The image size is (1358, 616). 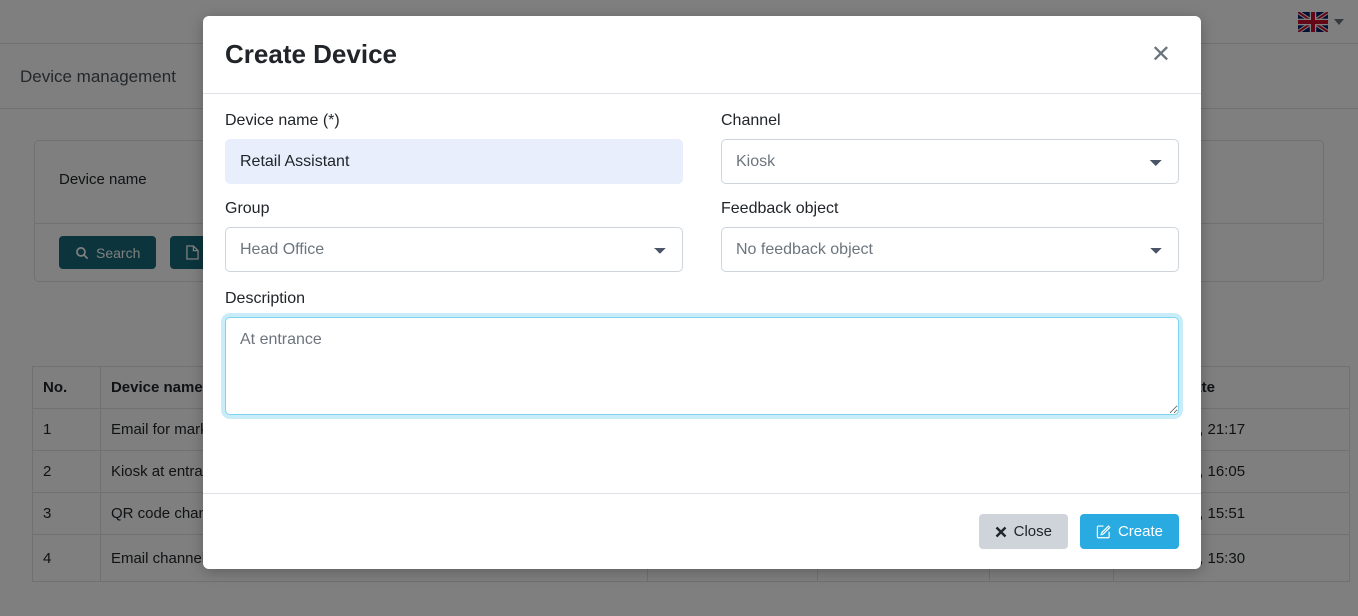 What do you see at coordinates (1161, 55) in the screenshot?
I see `close-icon: ✕` at bounding box center [1161, 55].